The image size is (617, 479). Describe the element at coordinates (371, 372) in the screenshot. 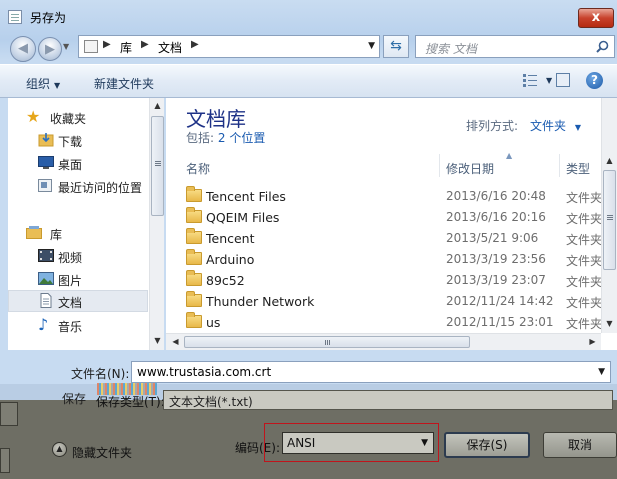

I see `filename-input: www.trustasia.com.crt ▼` at that location.